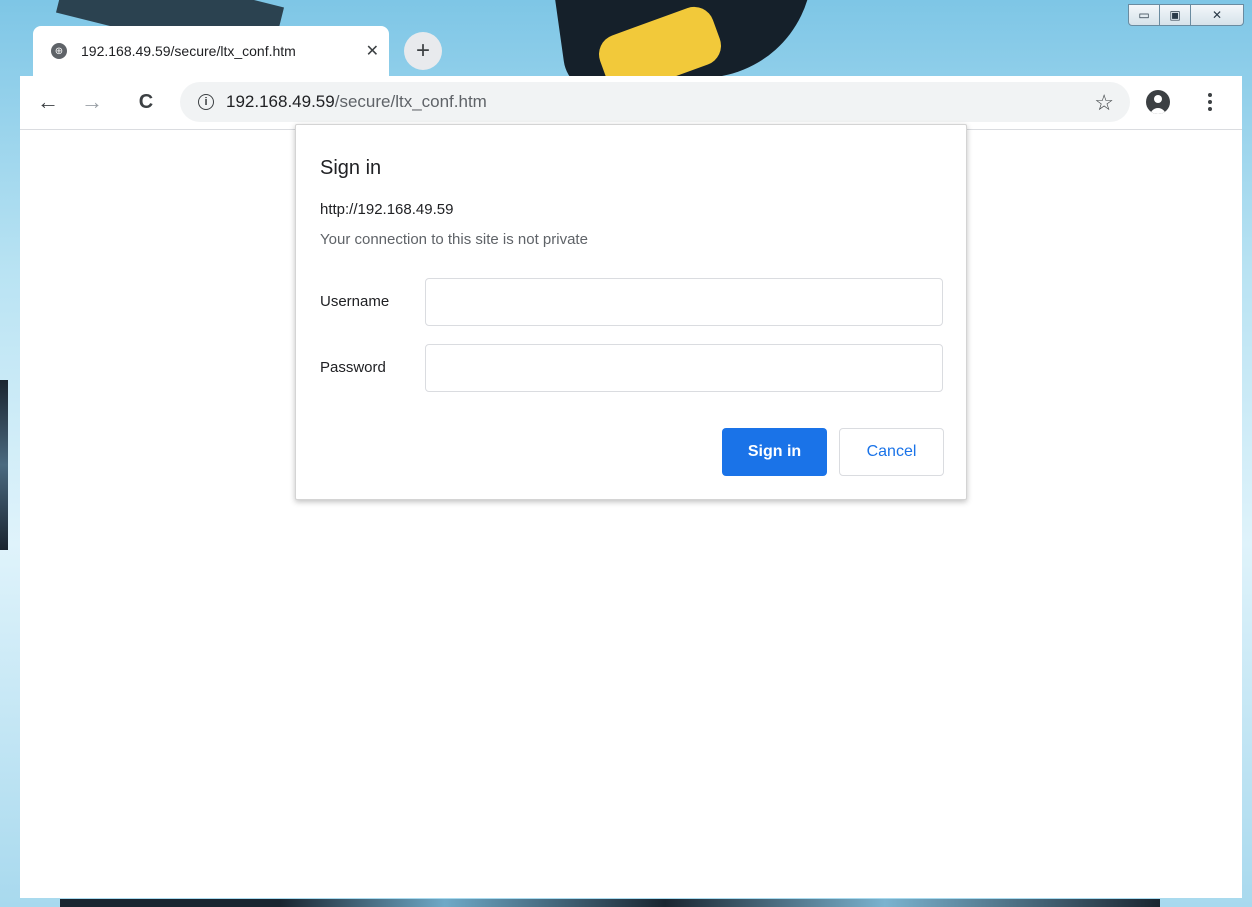 This screenshot has width=1252, height=907. Describe the element at coordinates (280, 101) in the screenshot. I see `url-host: 192.168.49.59` at that location.